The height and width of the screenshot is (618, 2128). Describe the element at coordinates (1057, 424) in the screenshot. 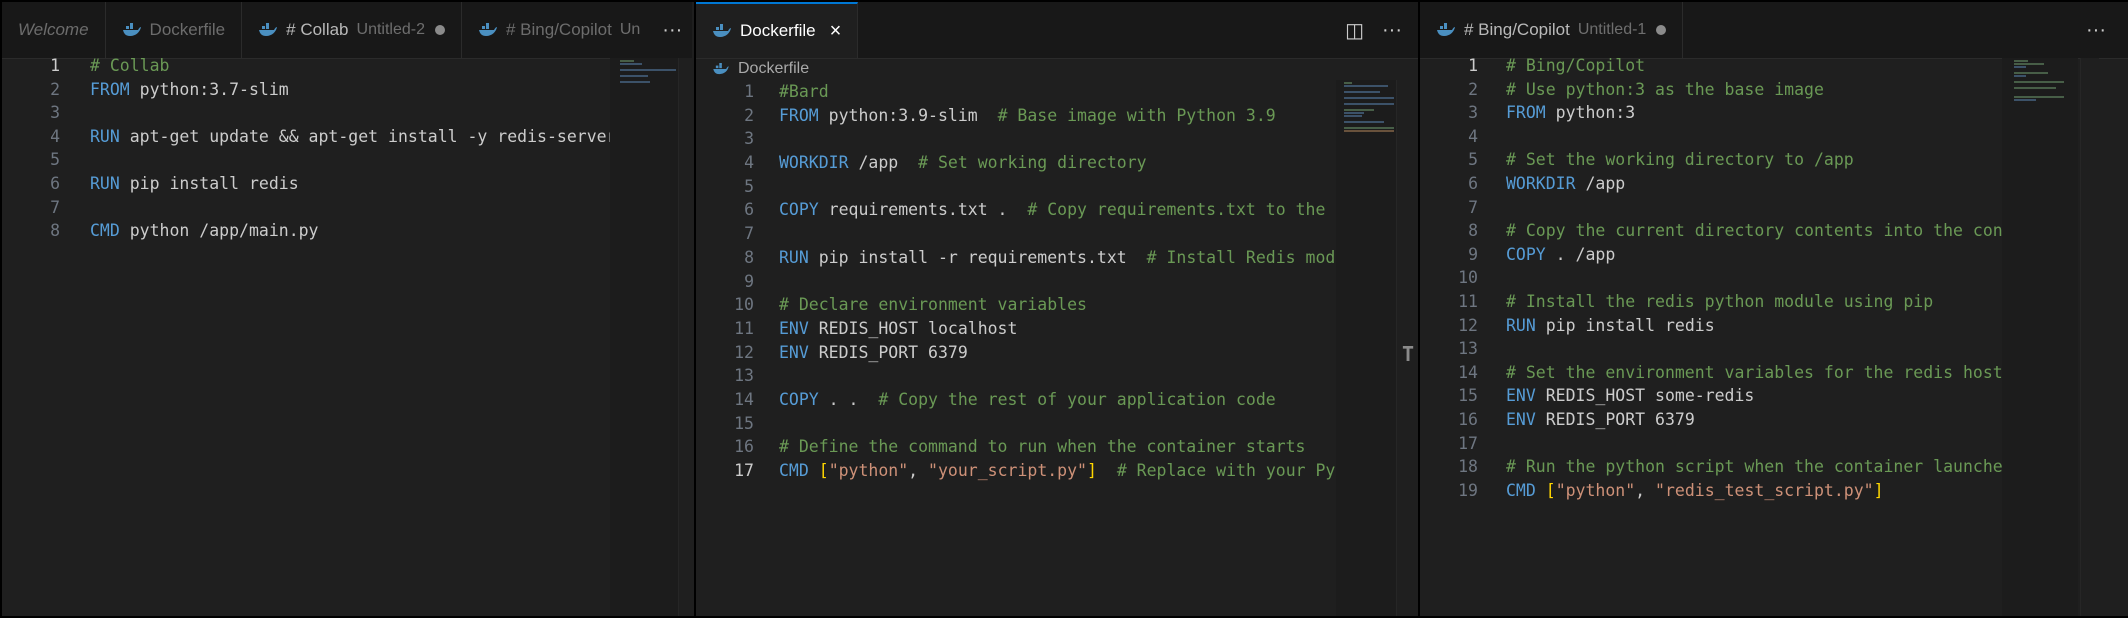

I see `code-line: 15` at that location.